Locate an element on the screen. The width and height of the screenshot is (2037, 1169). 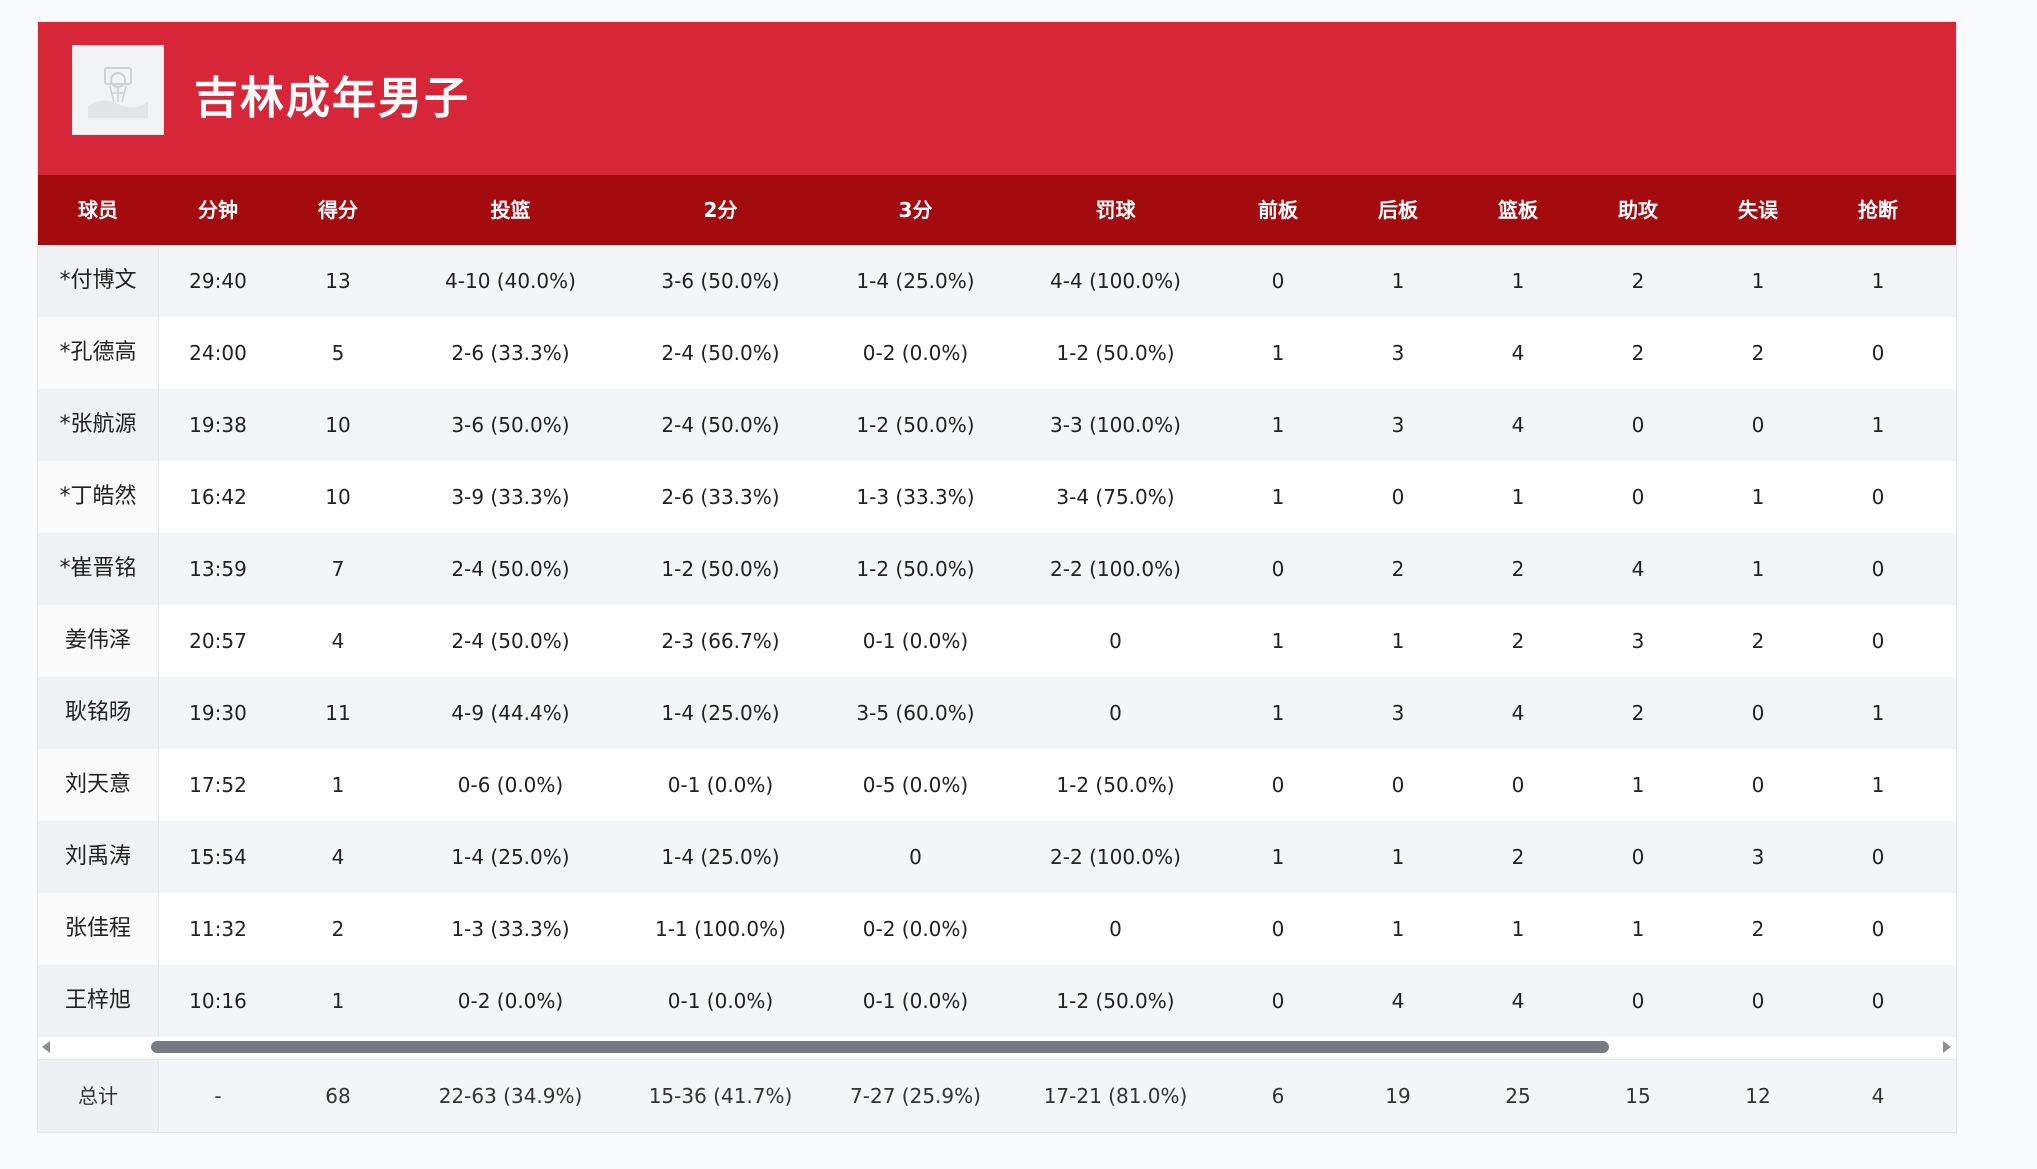
stat-two-pt: 2-6 (33.3%) is located at coordinates (720, 497).